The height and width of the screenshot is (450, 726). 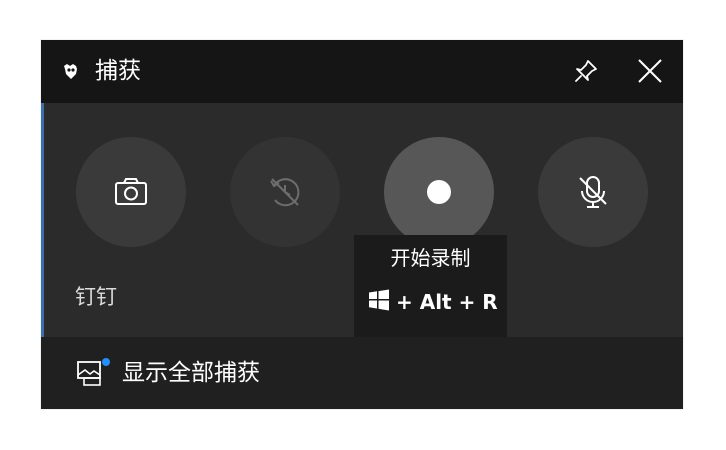 What do you see at coordinates (71, 72) in the screenshot?
I see `capture-widget-icon` at bounding box center [71, 72].